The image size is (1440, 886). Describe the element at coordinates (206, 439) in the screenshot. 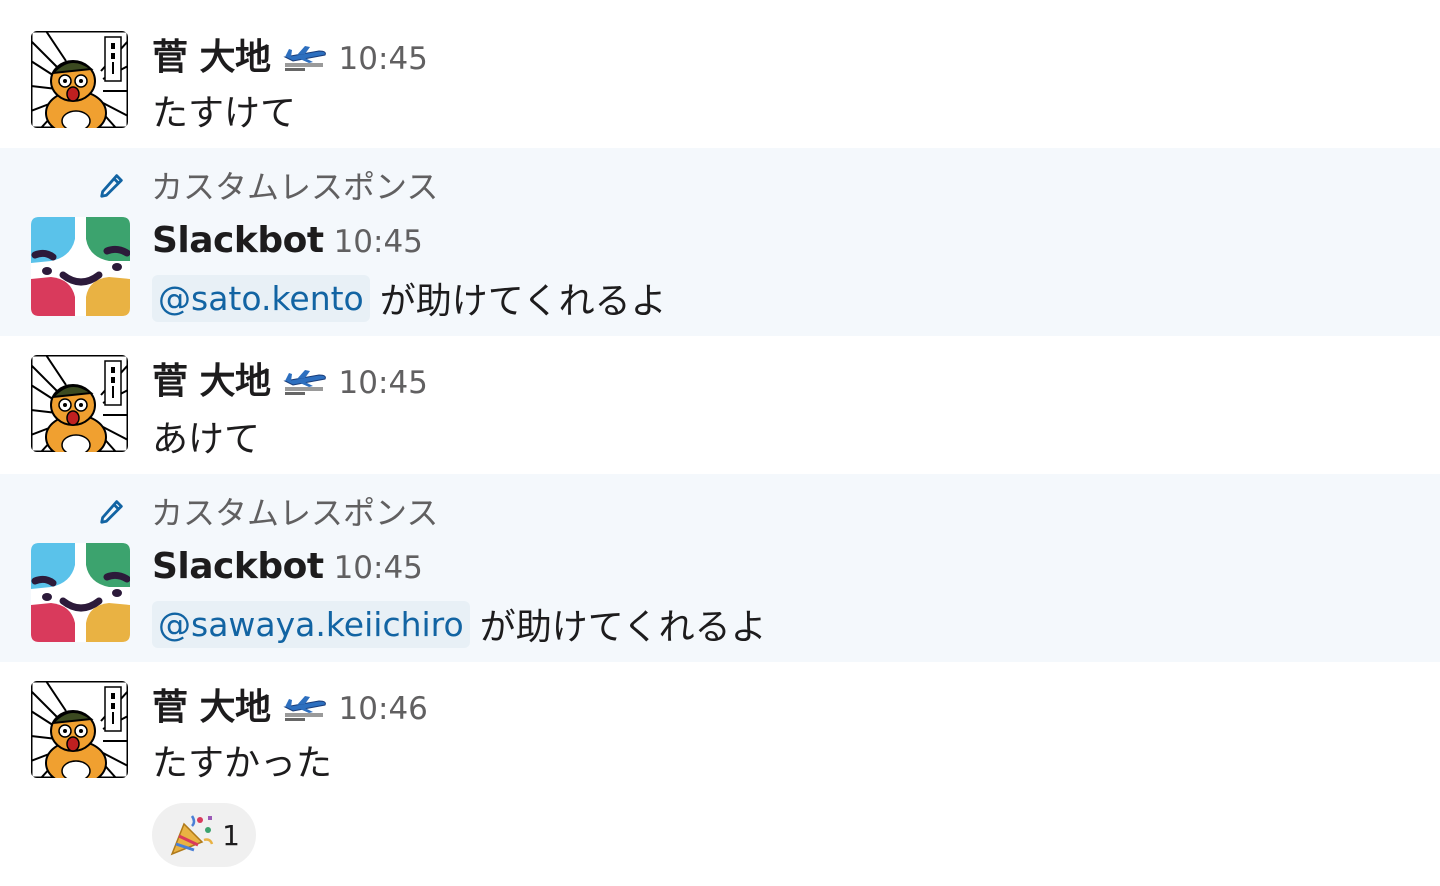

I see `message-text: あけて` at that location.